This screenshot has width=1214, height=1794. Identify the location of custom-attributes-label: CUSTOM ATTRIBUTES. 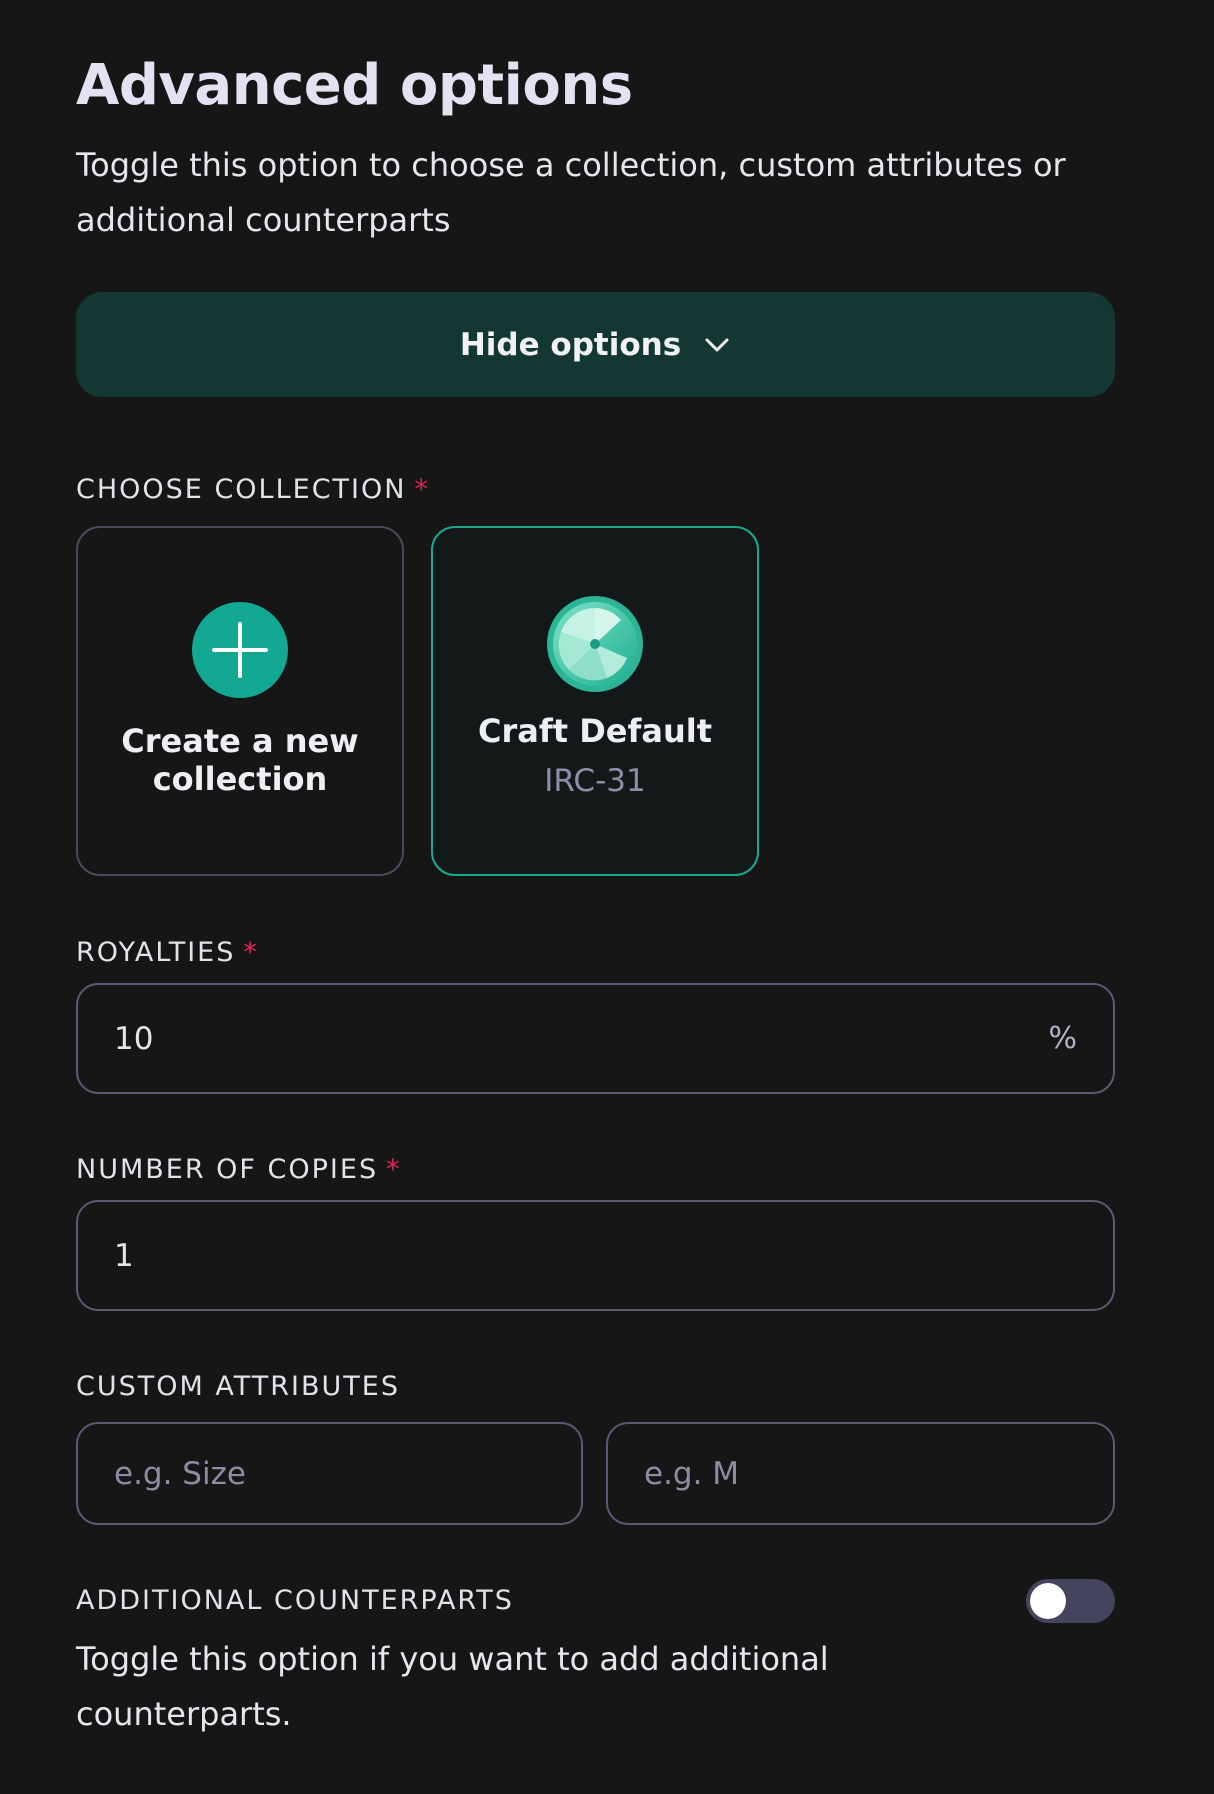
(238, 1386).